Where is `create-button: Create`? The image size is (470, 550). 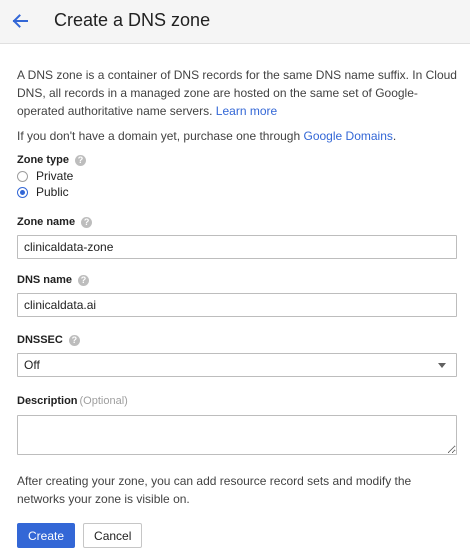
create-button: Create is located at coordinates (46, 535).